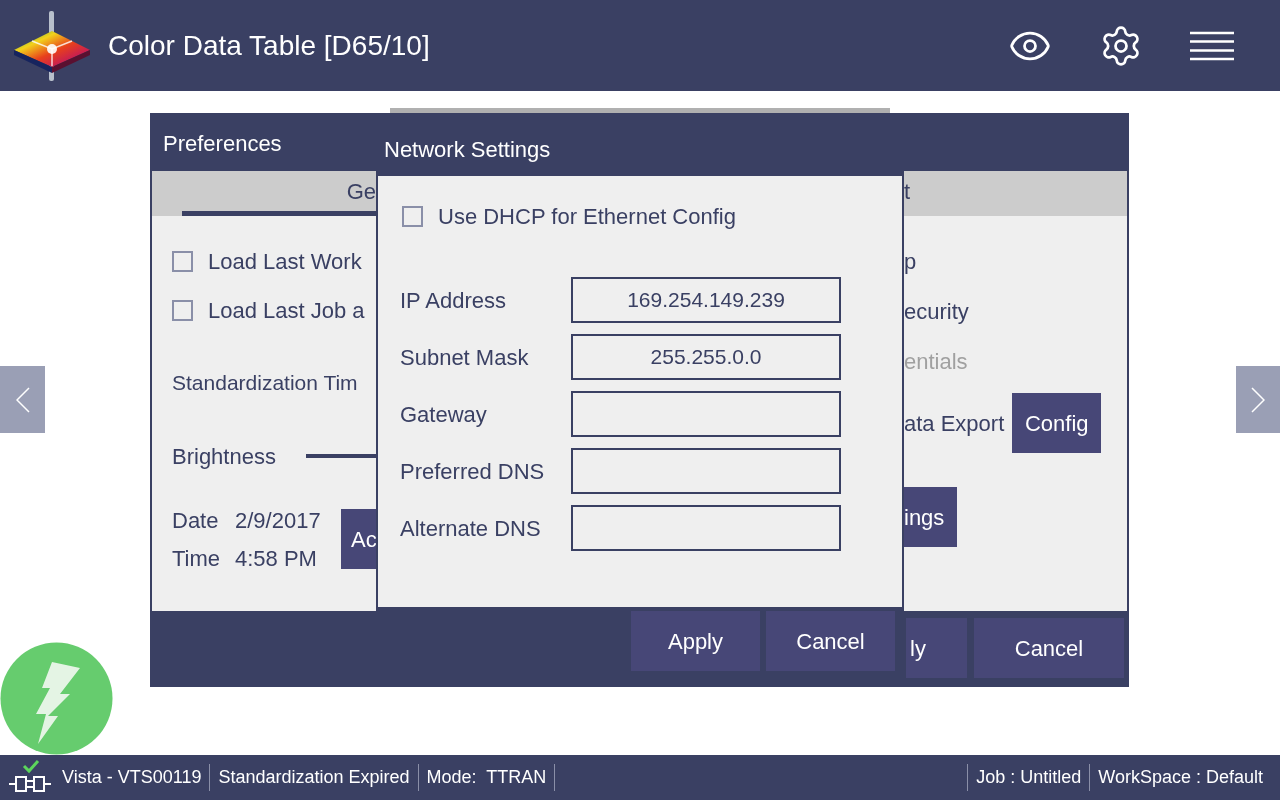 The width and height of the screenshot is (1280, 800). I want to click on status-text: Job : Untitled, so click(1028, 777).